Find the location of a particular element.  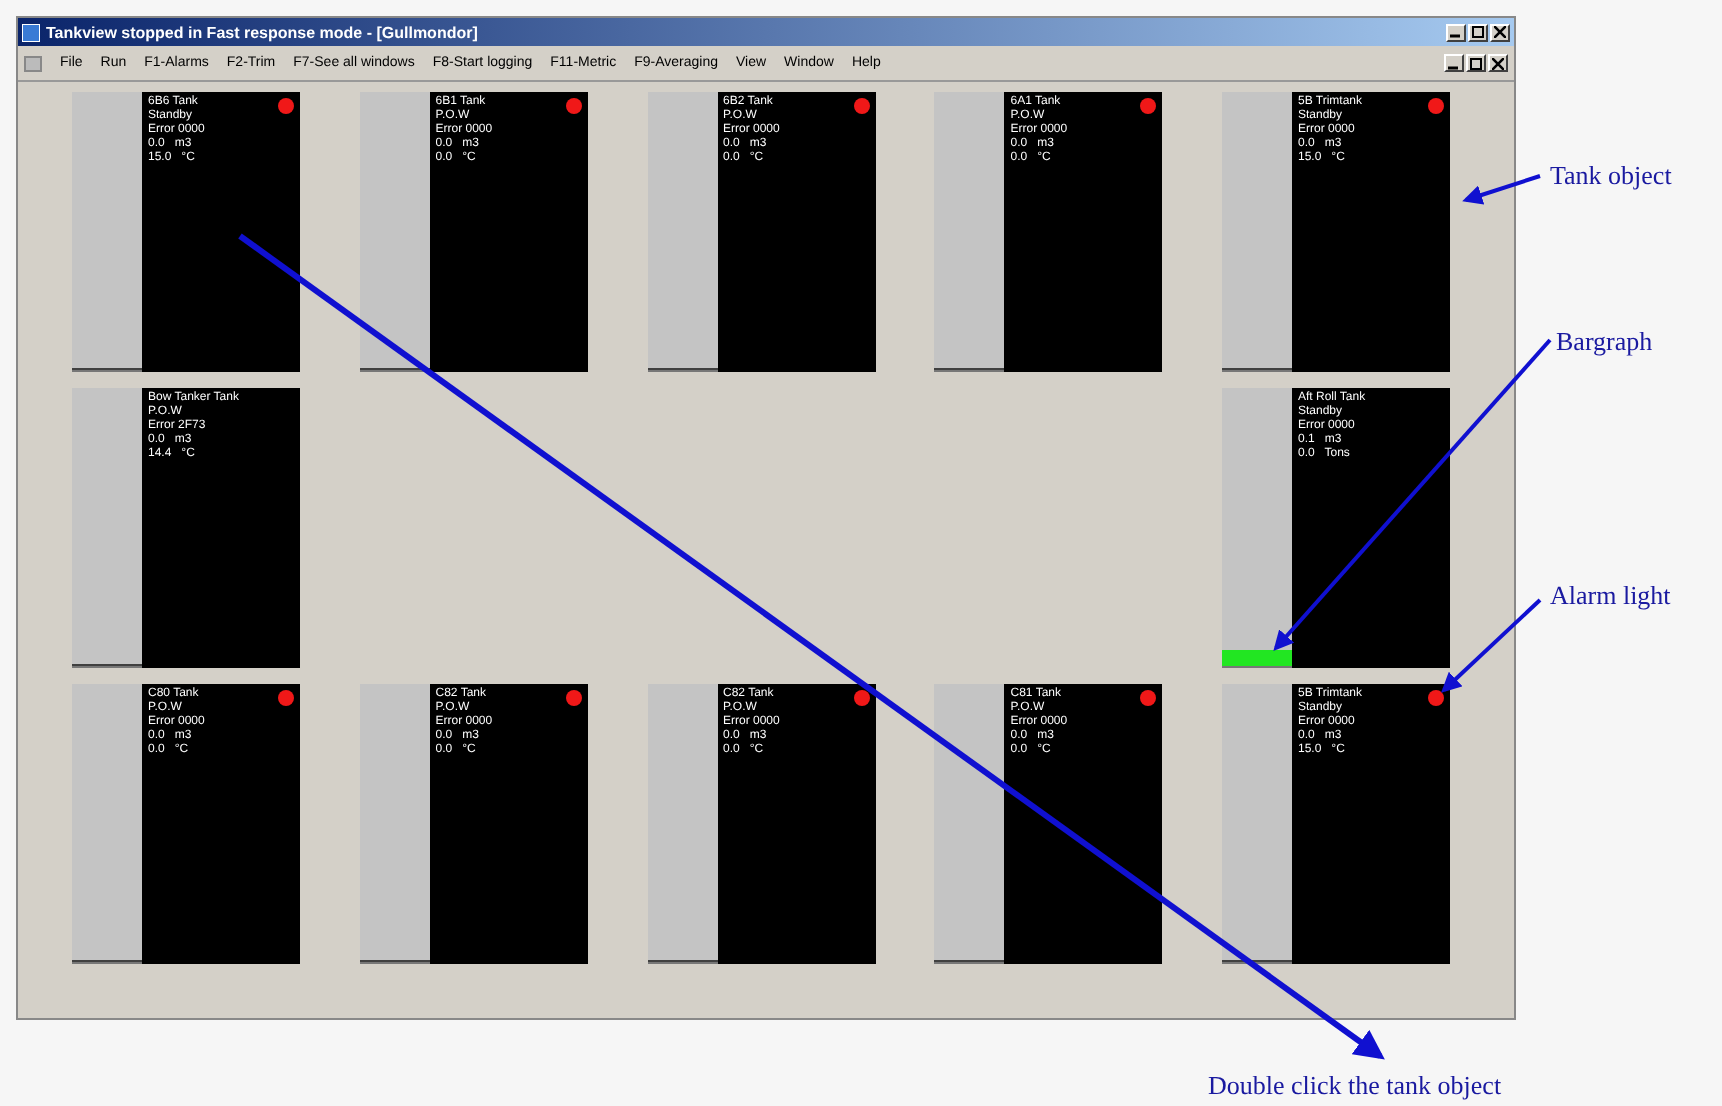

annotation-label: Alarm light is located at coordinates (1610, 596).